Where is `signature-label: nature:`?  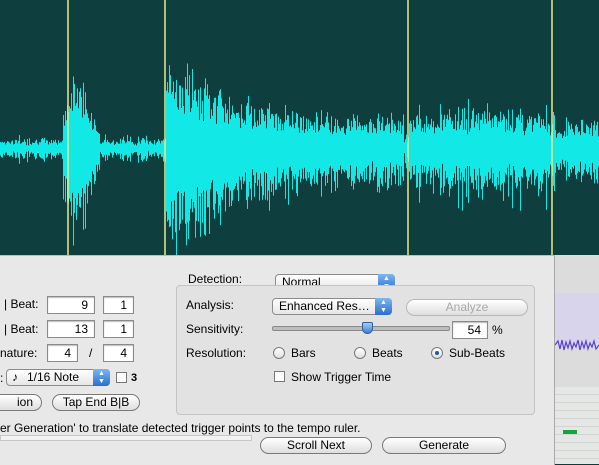
signature-label: nature: is located at coordinates (19, 353).